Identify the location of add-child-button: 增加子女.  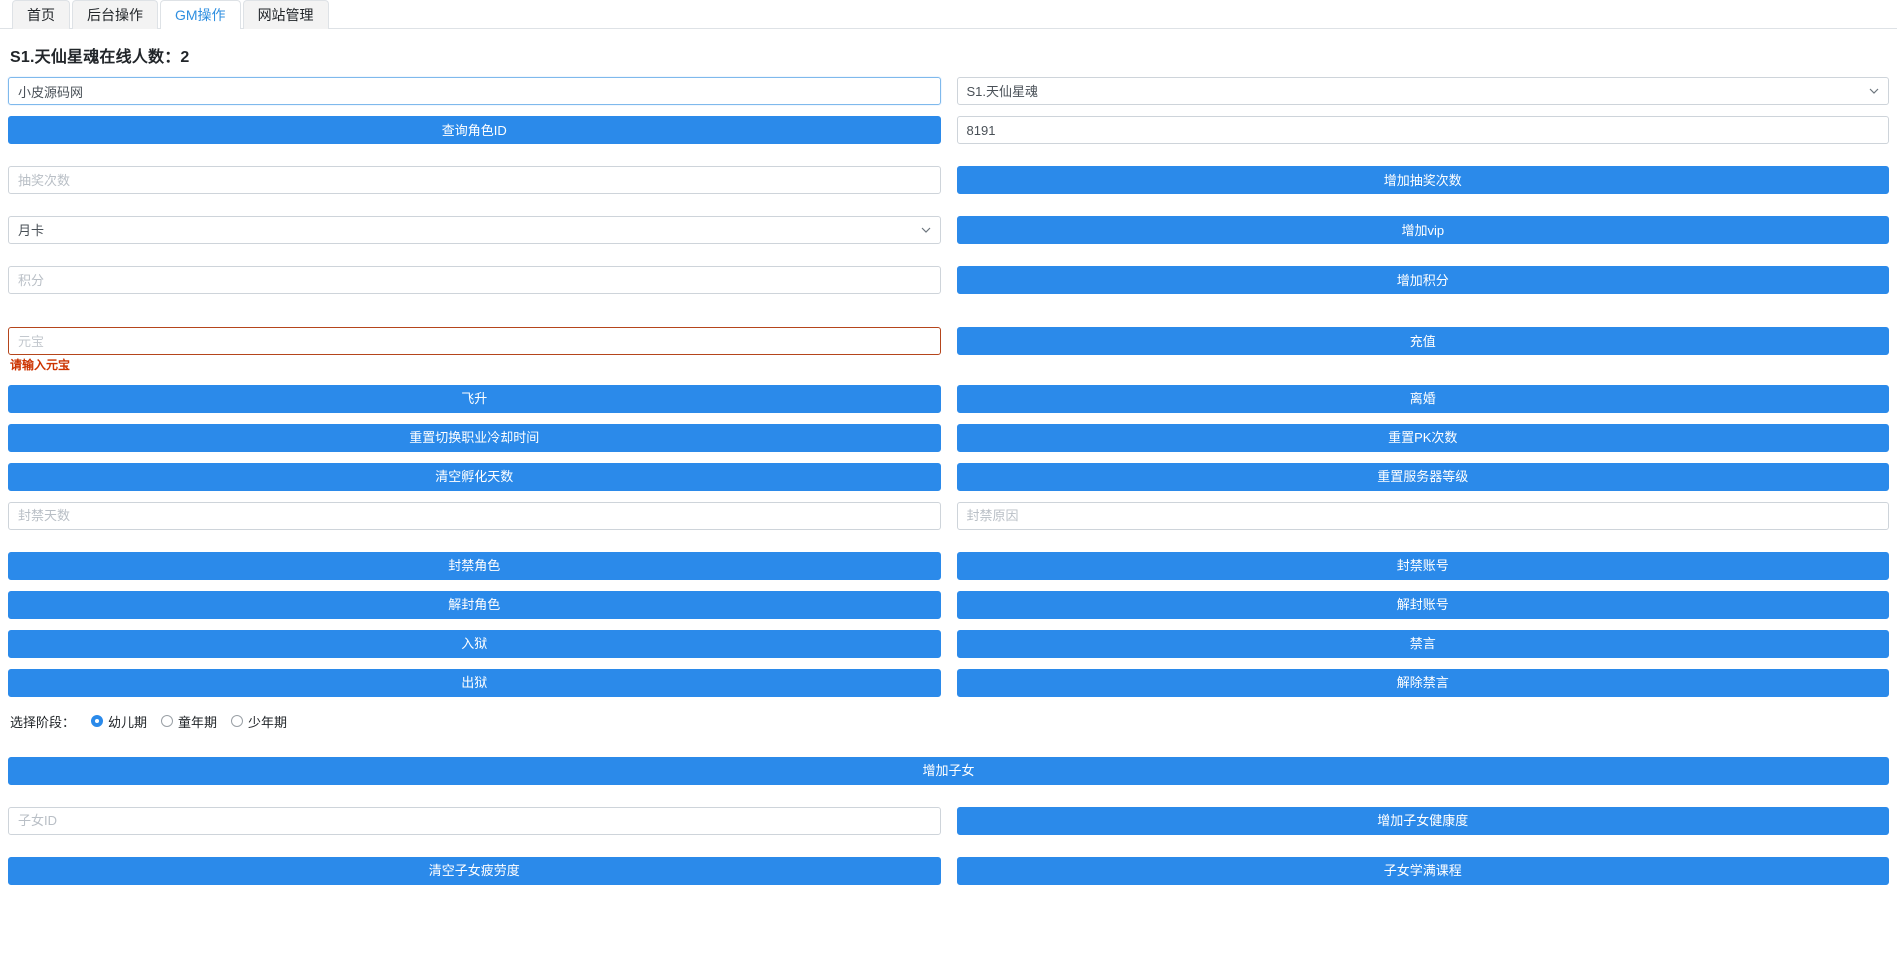
(948, 770).